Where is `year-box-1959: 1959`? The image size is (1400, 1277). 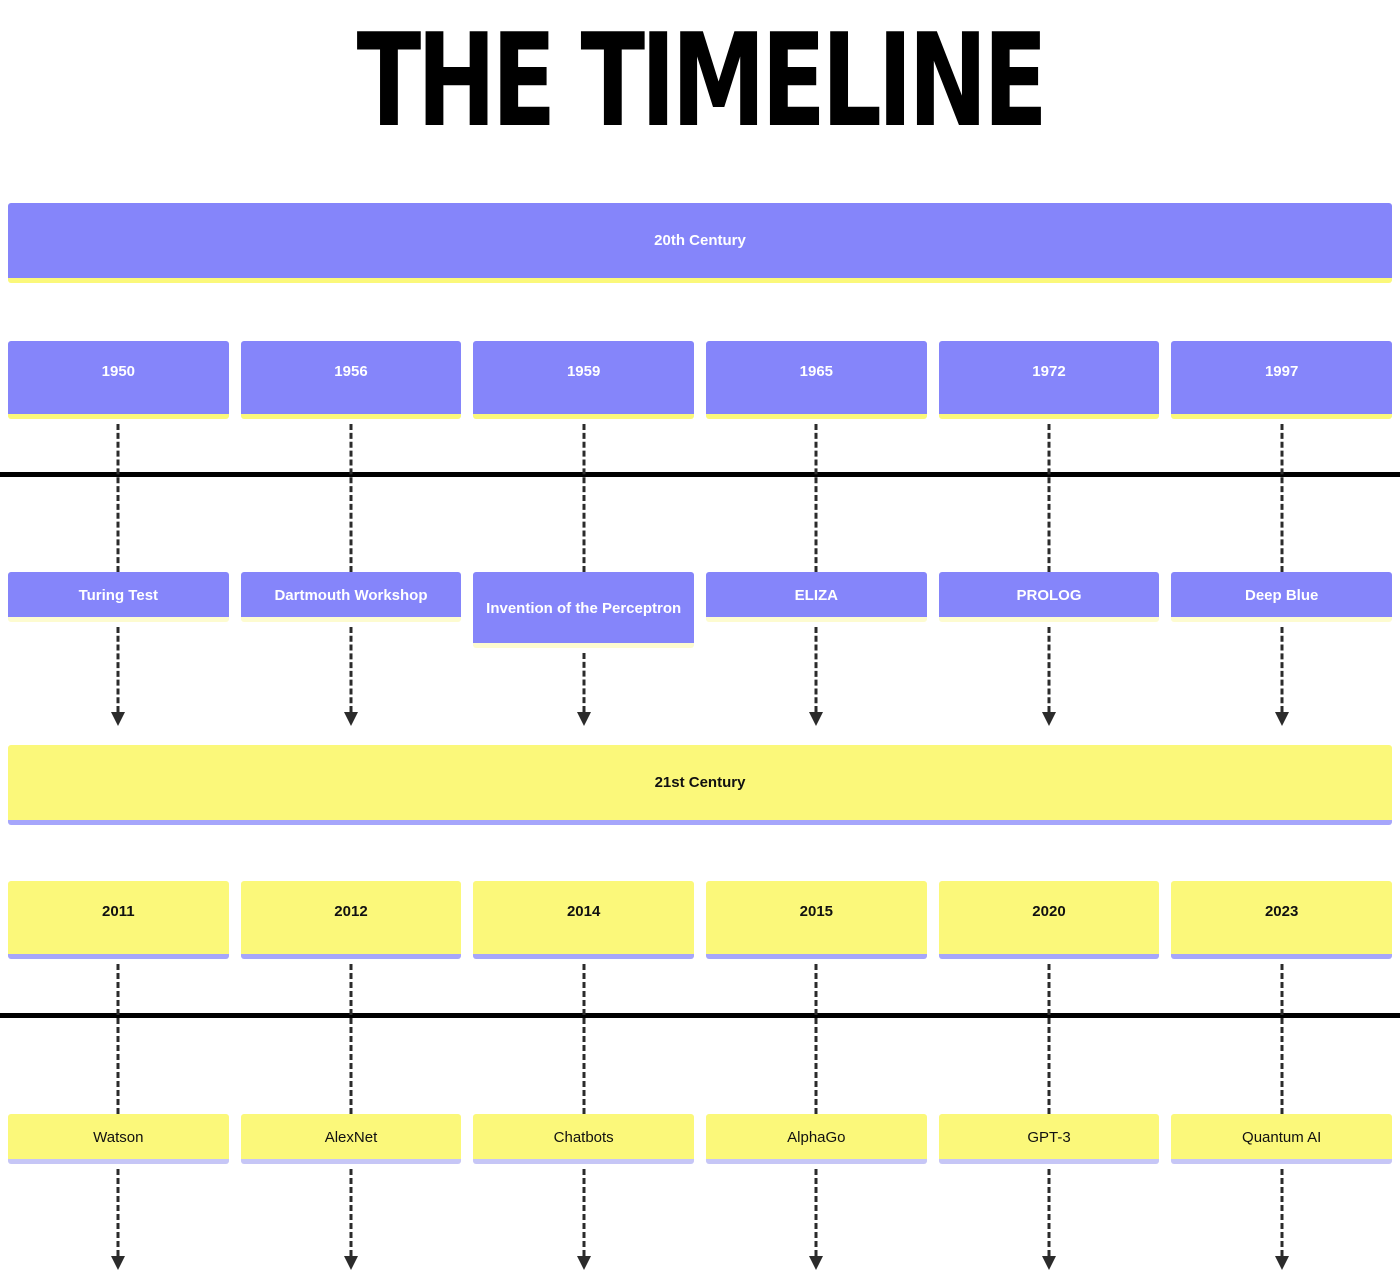
year-box-1959: 1959 is located at coordinates (583, 380).